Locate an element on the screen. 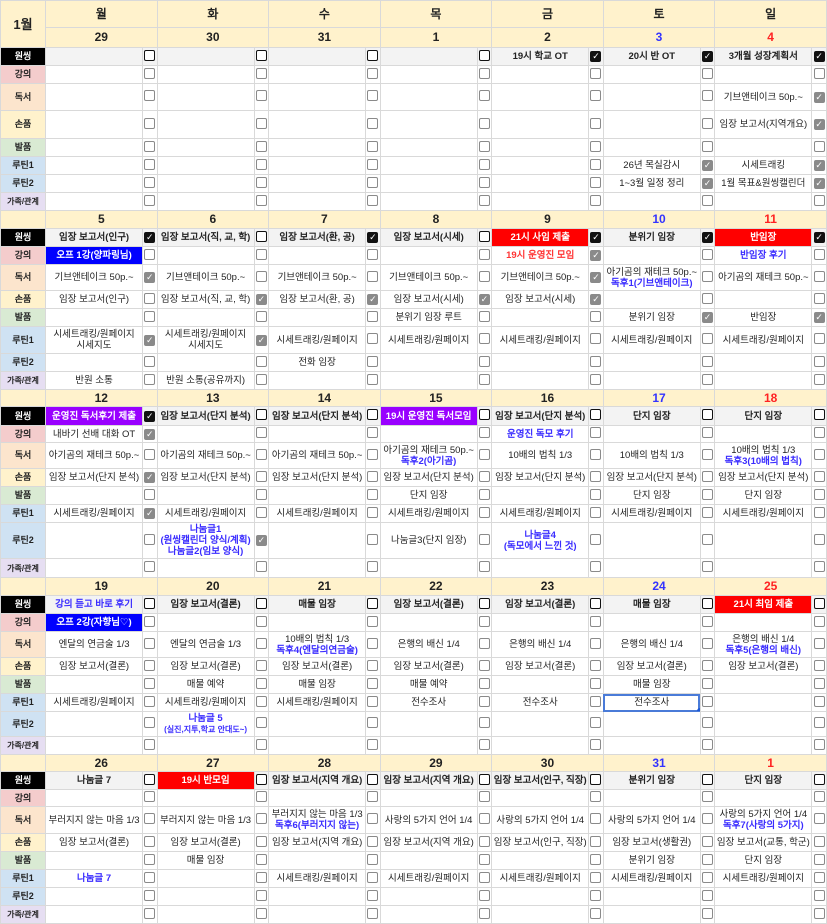  task-cell: 반임장 is located at coordinates (763, 237).